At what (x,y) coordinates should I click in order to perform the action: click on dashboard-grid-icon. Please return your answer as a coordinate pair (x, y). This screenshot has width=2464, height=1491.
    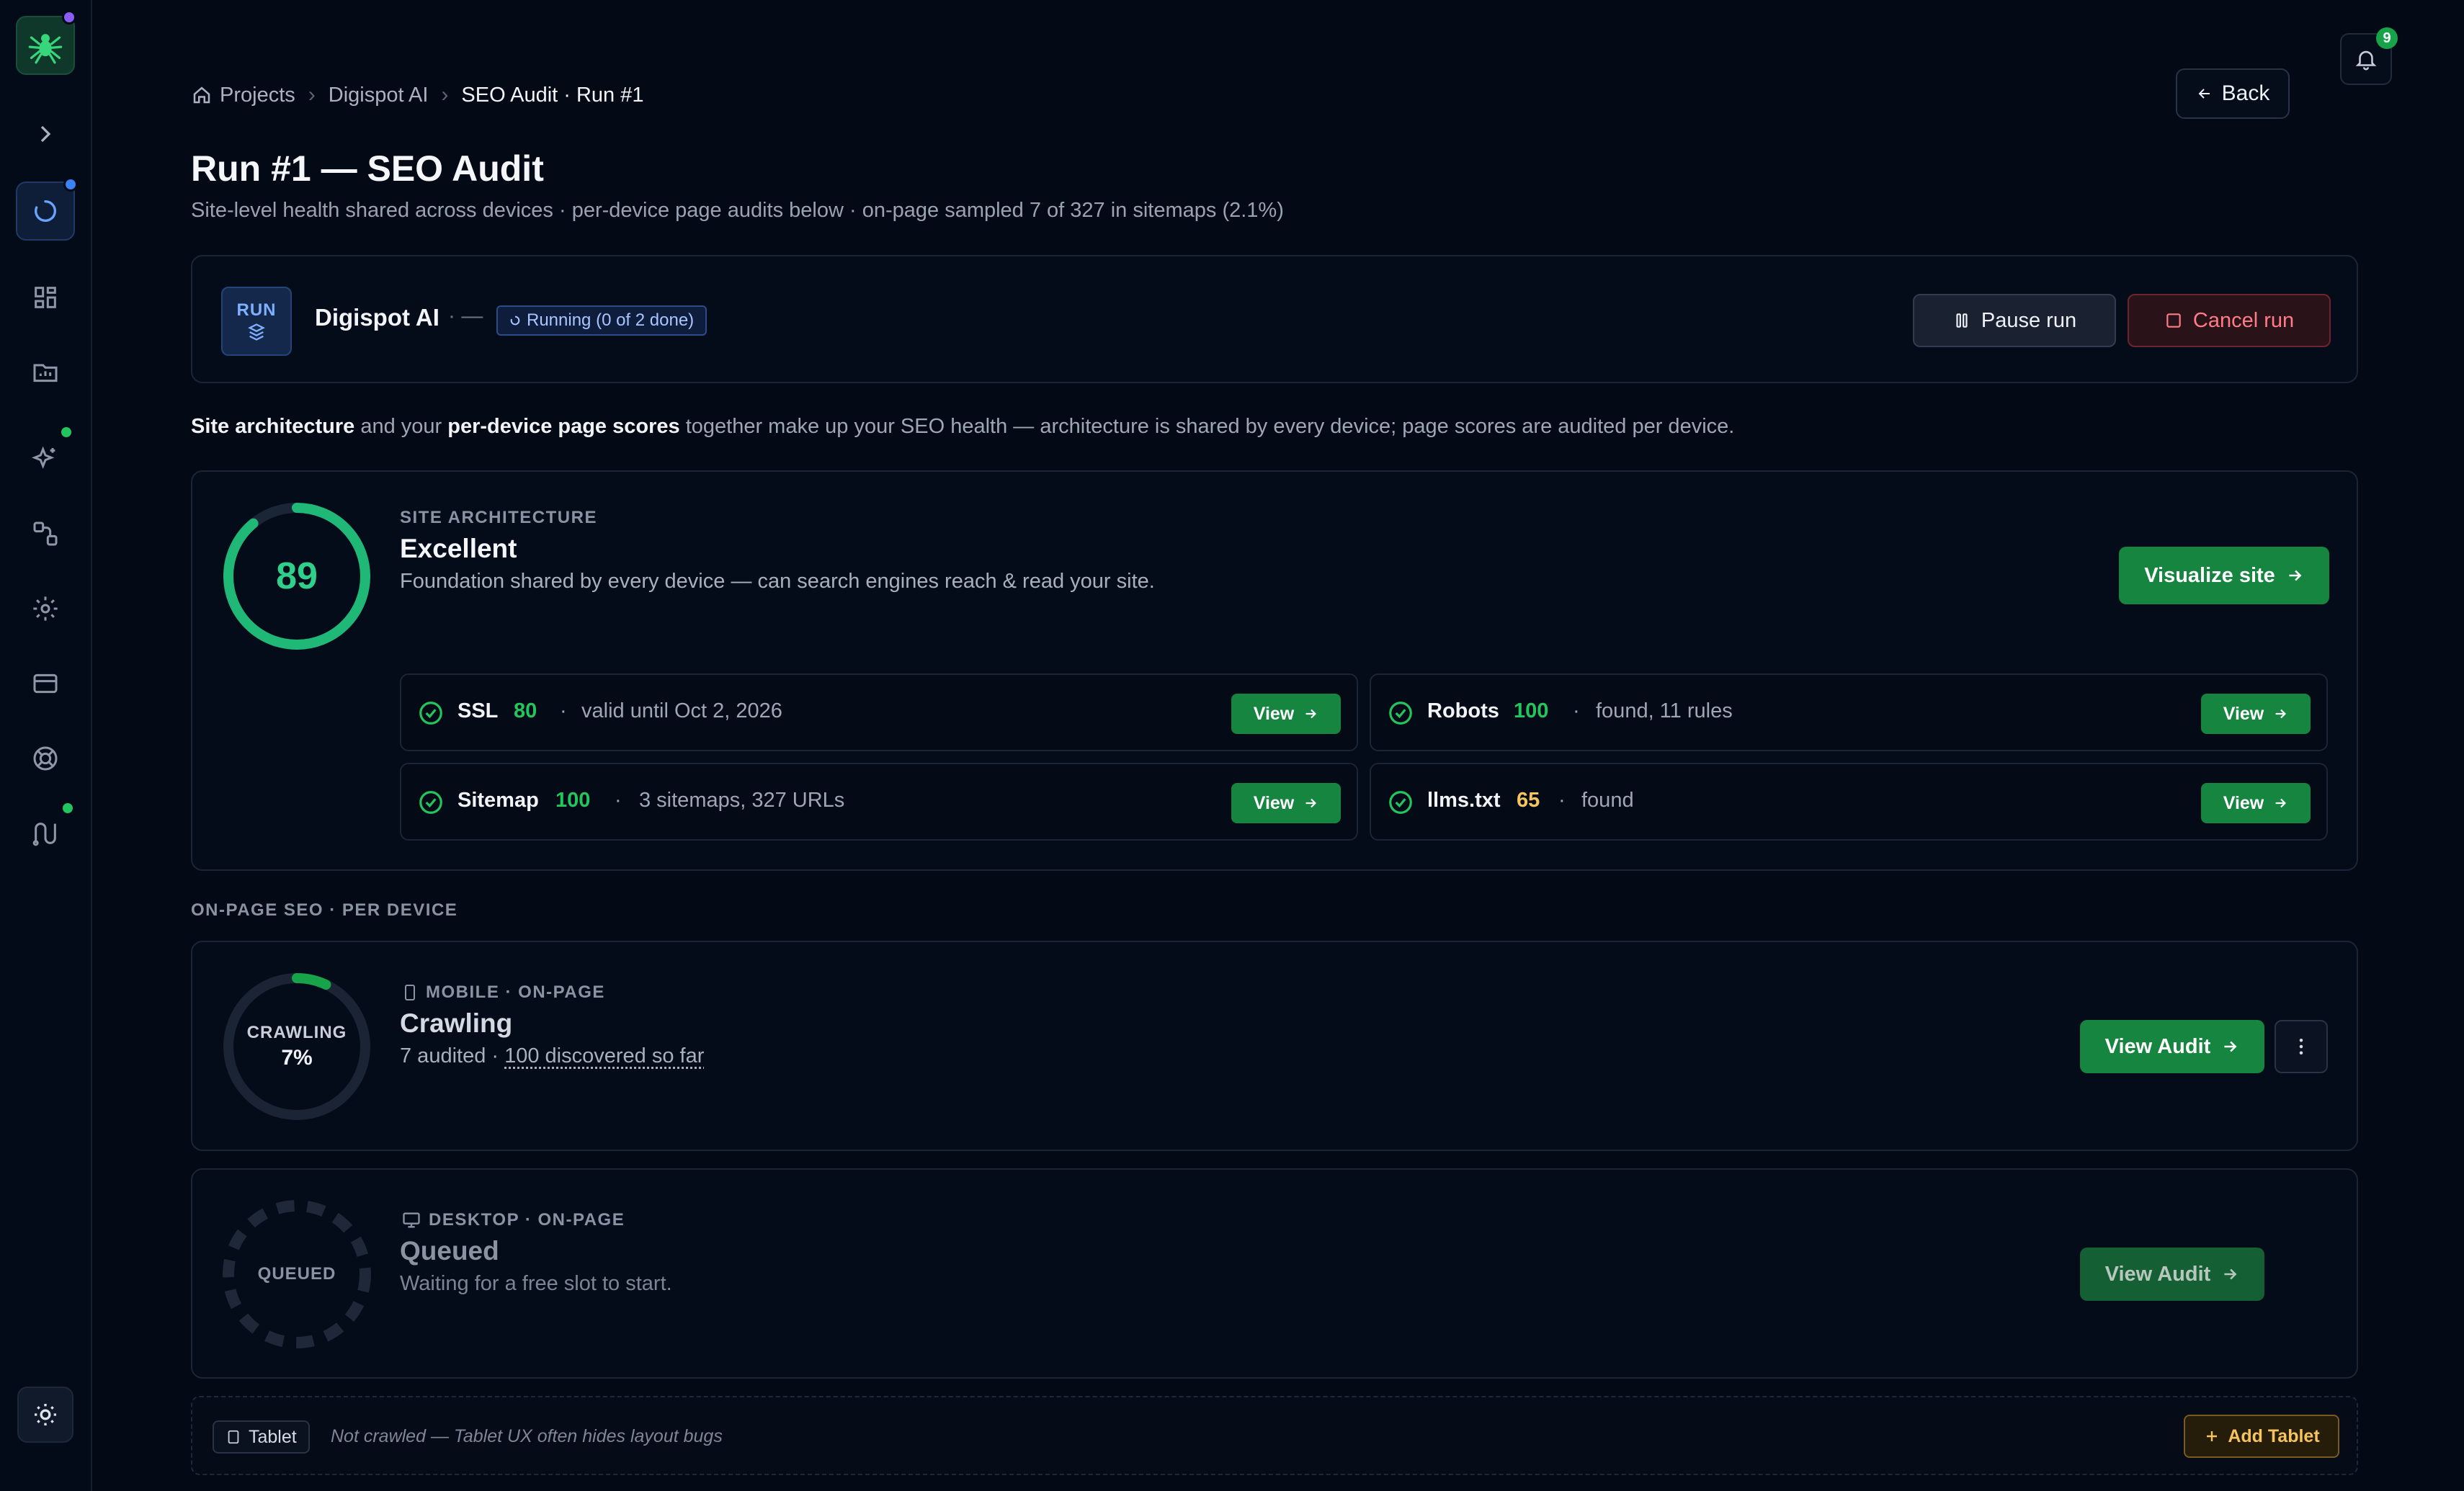
    Looking at the image, I should click on (45, 297).